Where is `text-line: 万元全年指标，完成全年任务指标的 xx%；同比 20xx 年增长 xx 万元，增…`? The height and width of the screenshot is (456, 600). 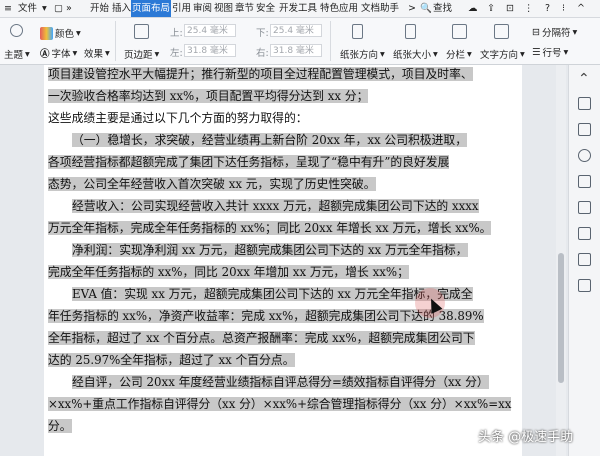
text-line: 万元全年指标，完成全年任务指标的 xx%；同比 20xx 年增长 xx 万元，增… is located at coordinates (283, 228).